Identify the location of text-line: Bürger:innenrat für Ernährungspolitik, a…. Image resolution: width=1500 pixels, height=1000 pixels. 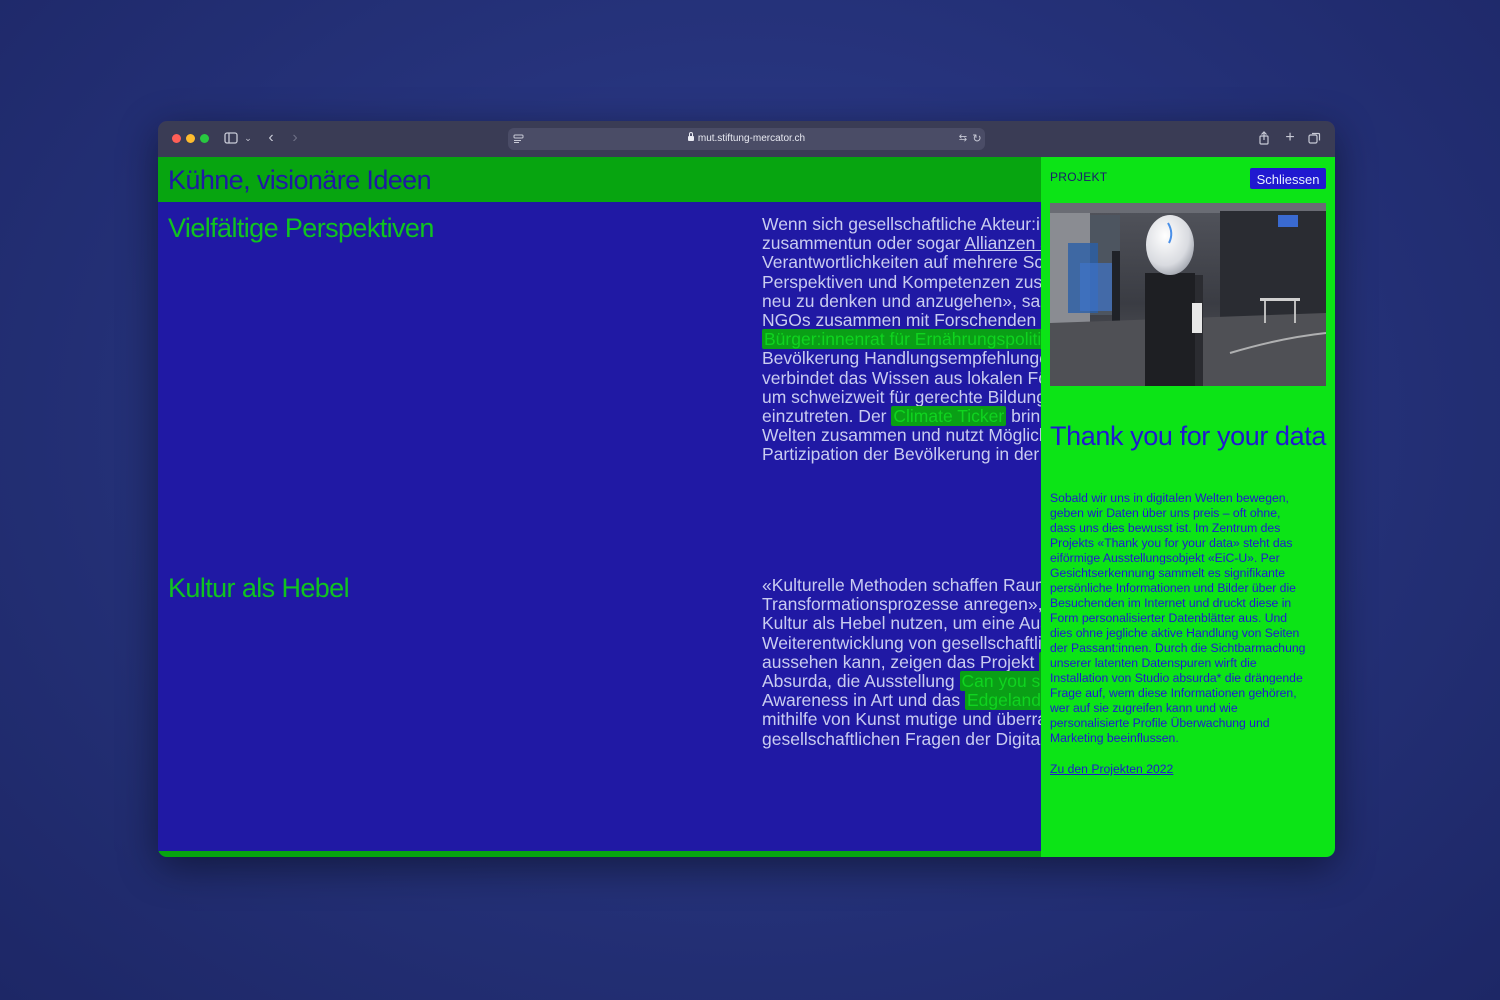
(902, 339).